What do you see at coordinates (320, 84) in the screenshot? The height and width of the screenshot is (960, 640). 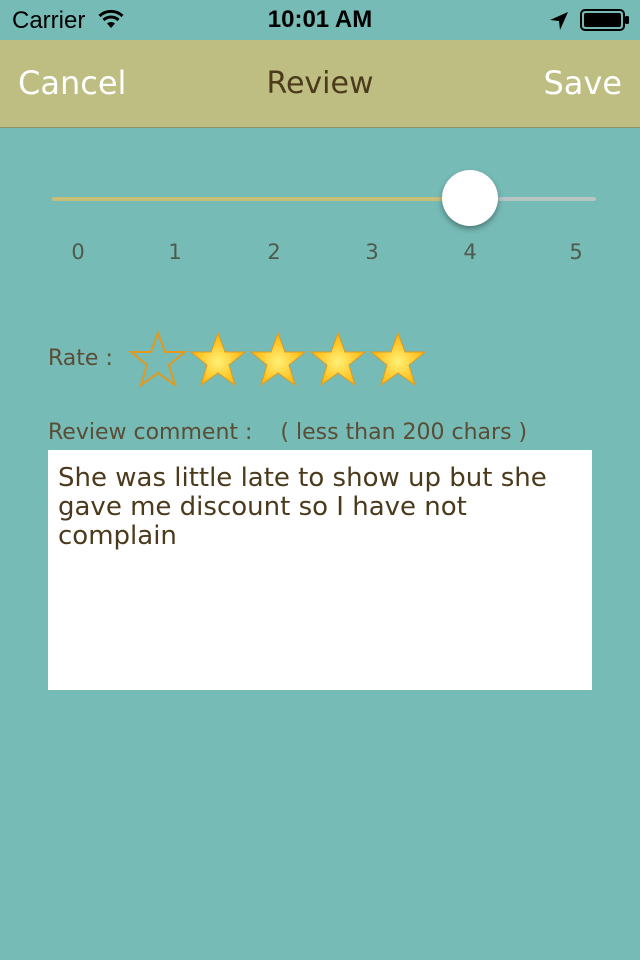 I see `navigation-bar: Cancel Review Save` at bounding box center [320, 84].